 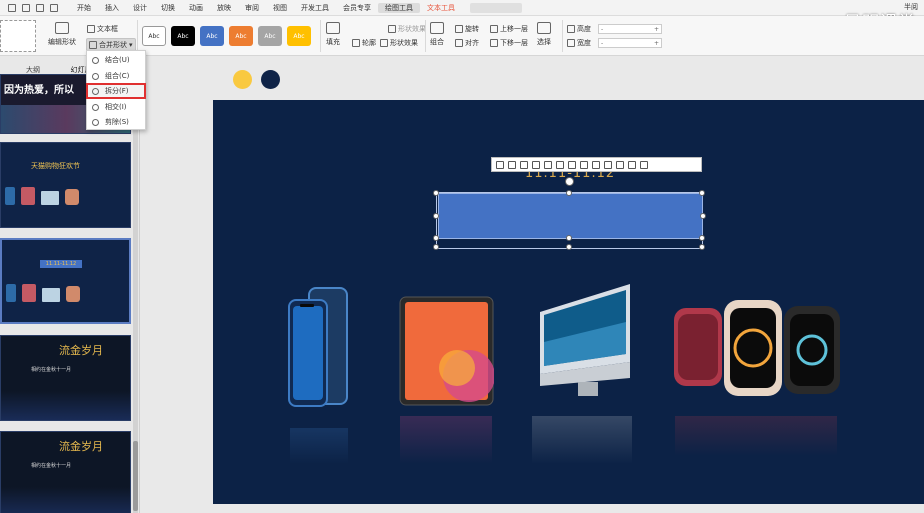 I want to click on resize-handle-bottom-left, so click(x=436, y=238).